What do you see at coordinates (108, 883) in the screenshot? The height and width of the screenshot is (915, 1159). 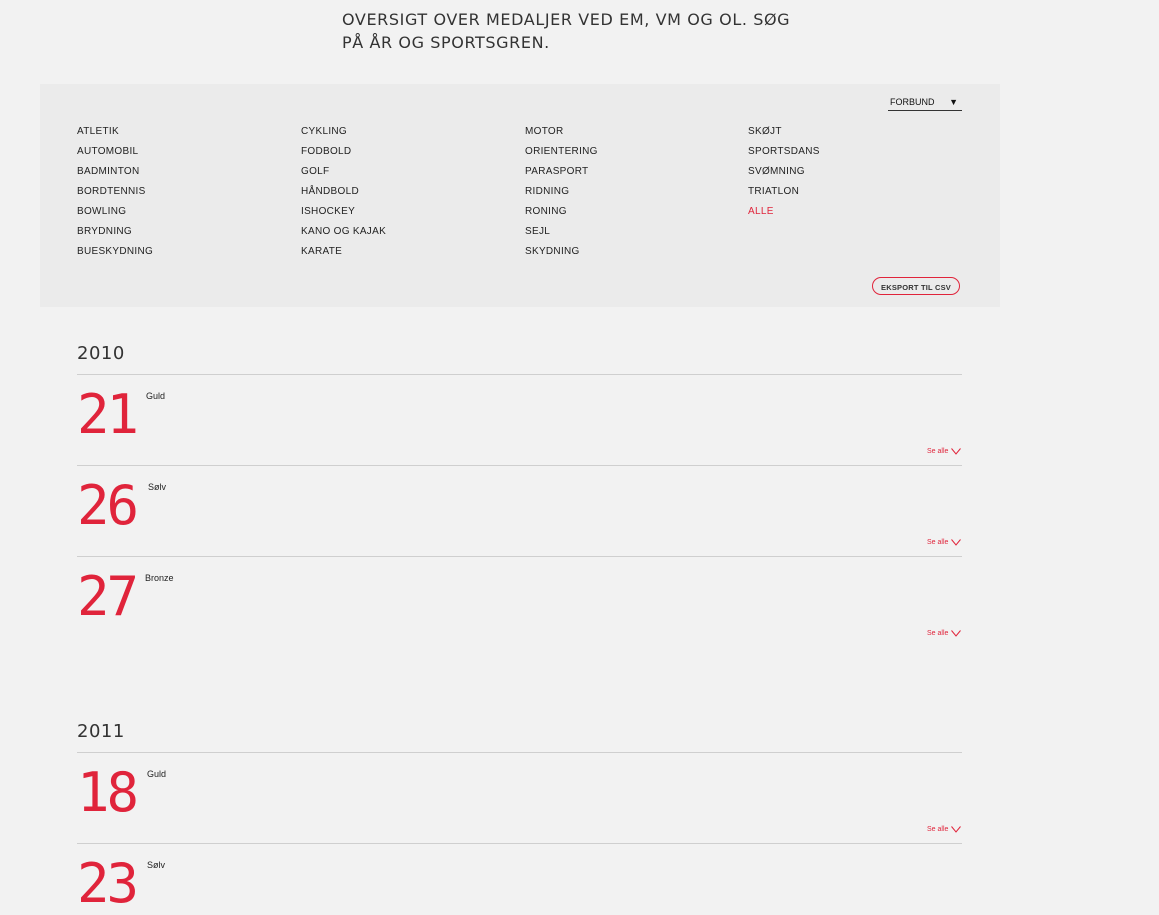 I see `silver-count: 23` at bounding box center [108, 883].